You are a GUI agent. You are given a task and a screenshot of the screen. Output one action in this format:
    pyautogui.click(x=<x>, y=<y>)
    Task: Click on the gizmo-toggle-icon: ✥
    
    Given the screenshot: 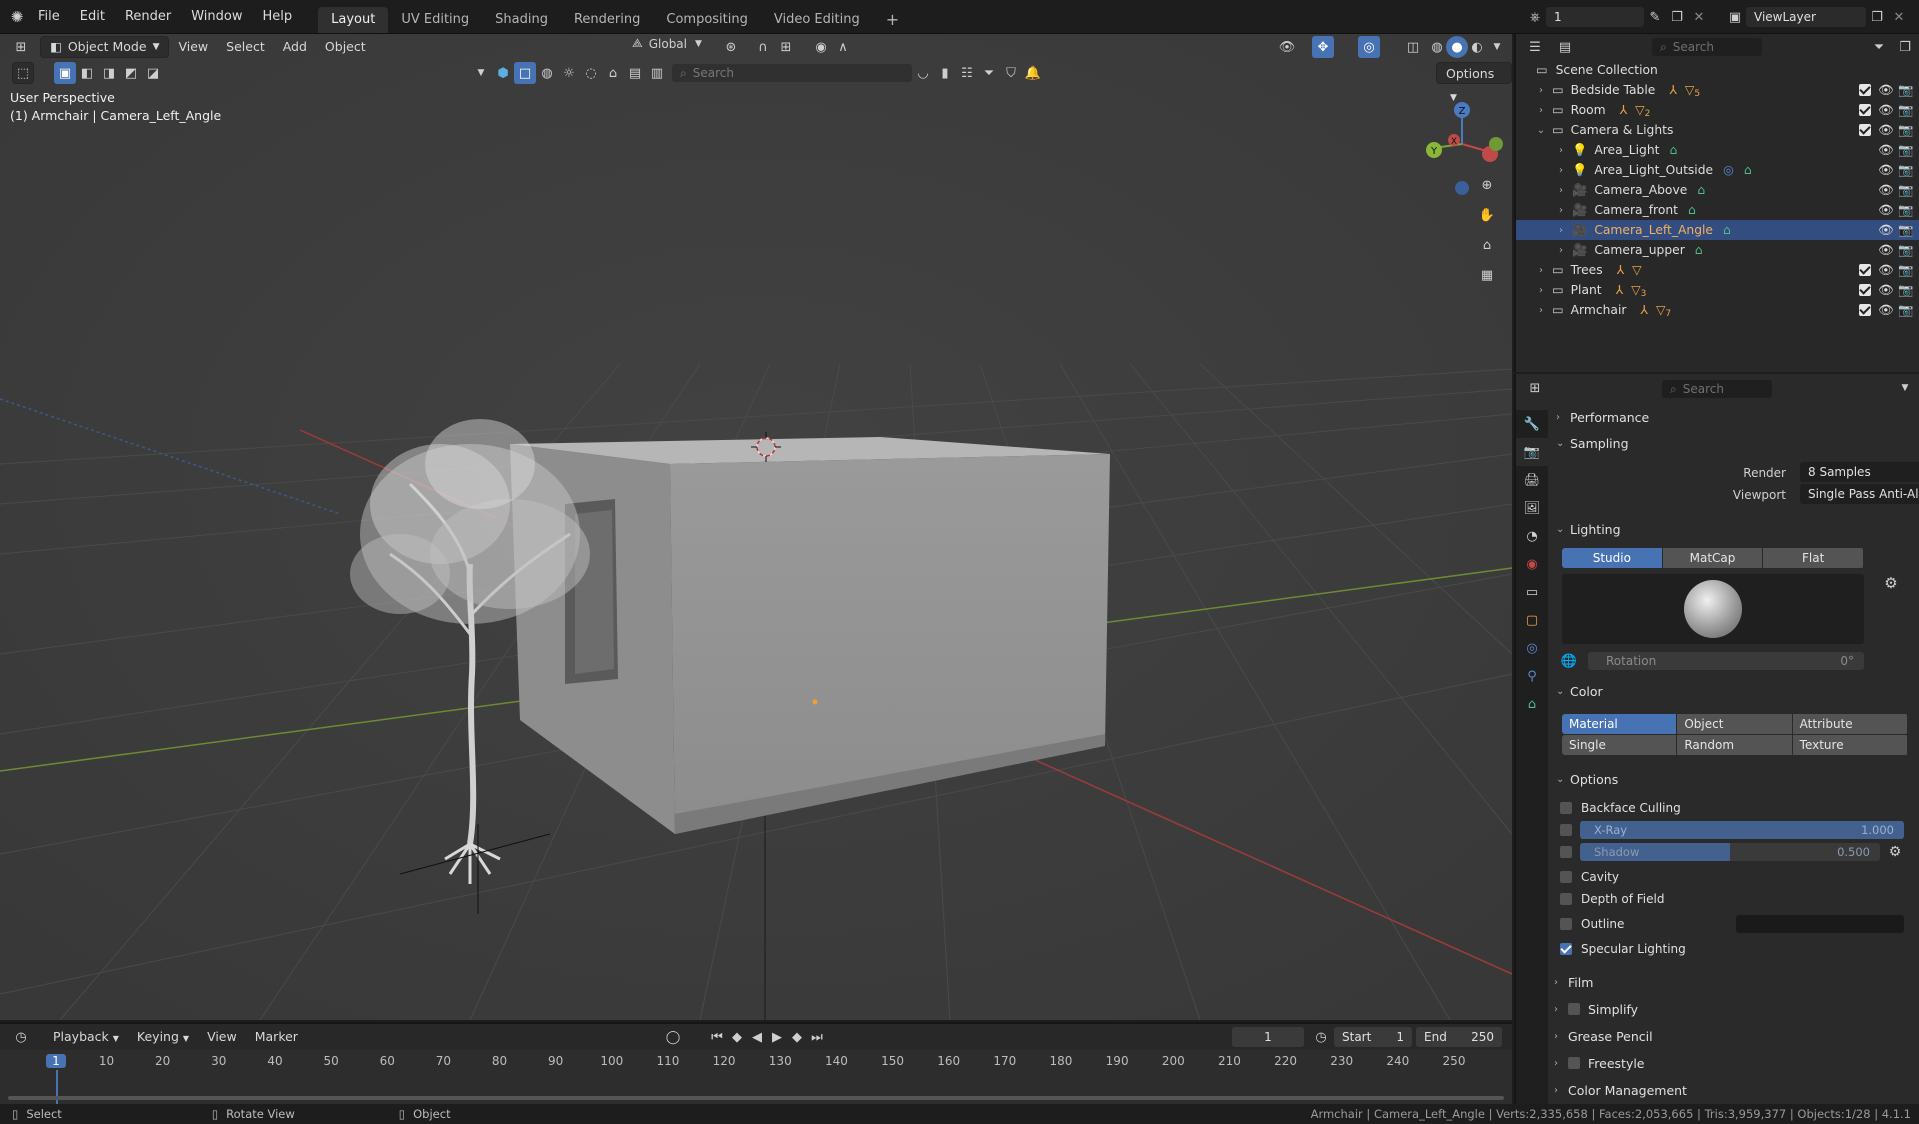 What is the action you would take?
    pyautogui.click(x=1323, y=47)
    